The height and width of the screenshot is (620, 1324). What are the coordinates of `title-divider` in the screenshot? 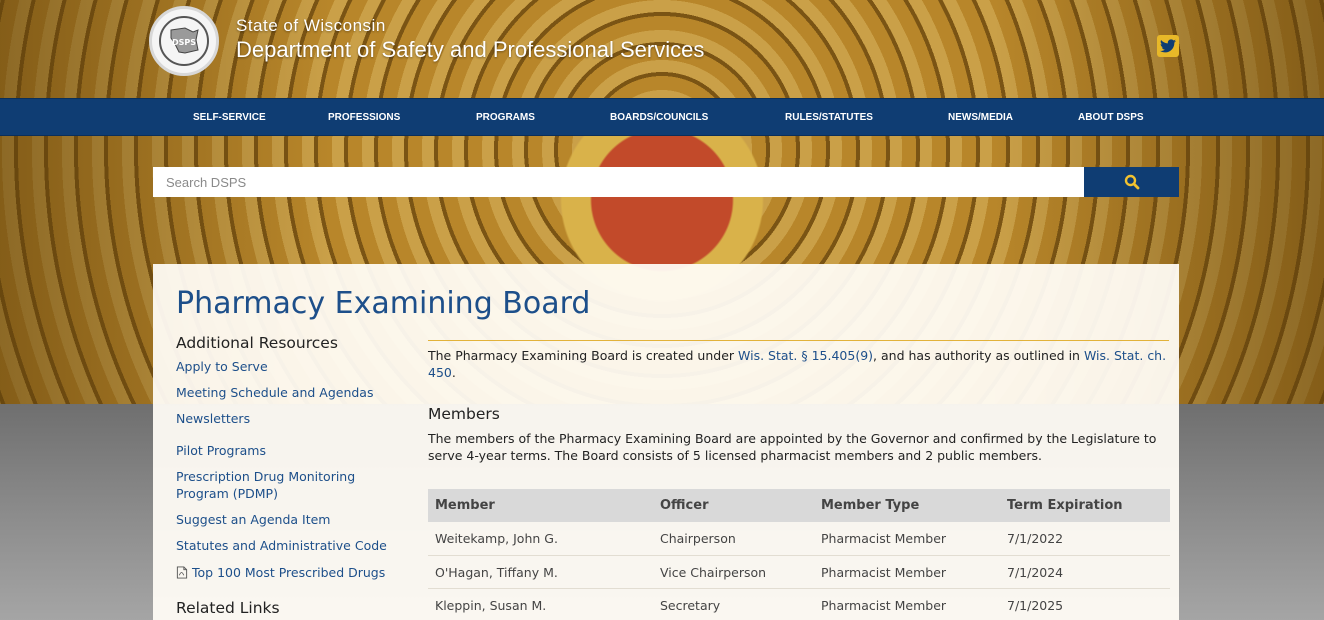 It's located at (798, 340).